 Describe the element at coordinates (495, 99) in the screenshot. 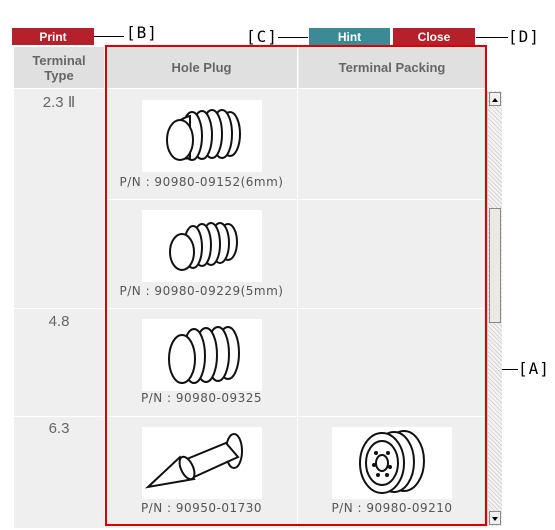

I see `arrow-up-icon` at that location.